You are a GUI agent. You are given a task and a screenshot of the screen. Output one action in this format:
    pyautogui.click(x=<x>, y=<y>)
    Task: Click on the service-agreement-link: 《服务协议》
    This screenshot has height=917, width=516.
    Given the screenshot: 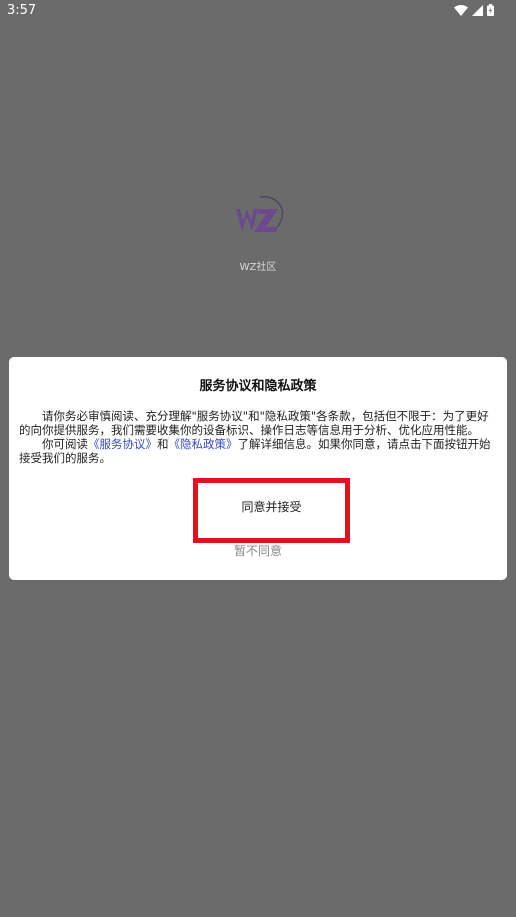 What is the action you would take?
    pyautogui.click(x=122, y=444)
    